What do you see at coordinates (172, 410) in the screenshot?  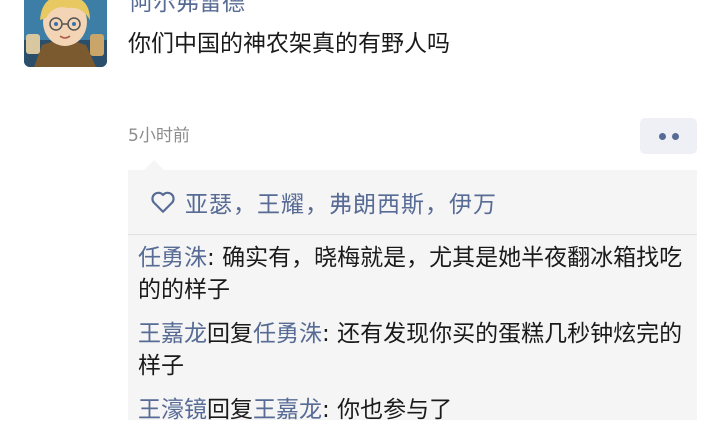 I see `comment-user: 王濠镜` at bounding box center [172, 410].